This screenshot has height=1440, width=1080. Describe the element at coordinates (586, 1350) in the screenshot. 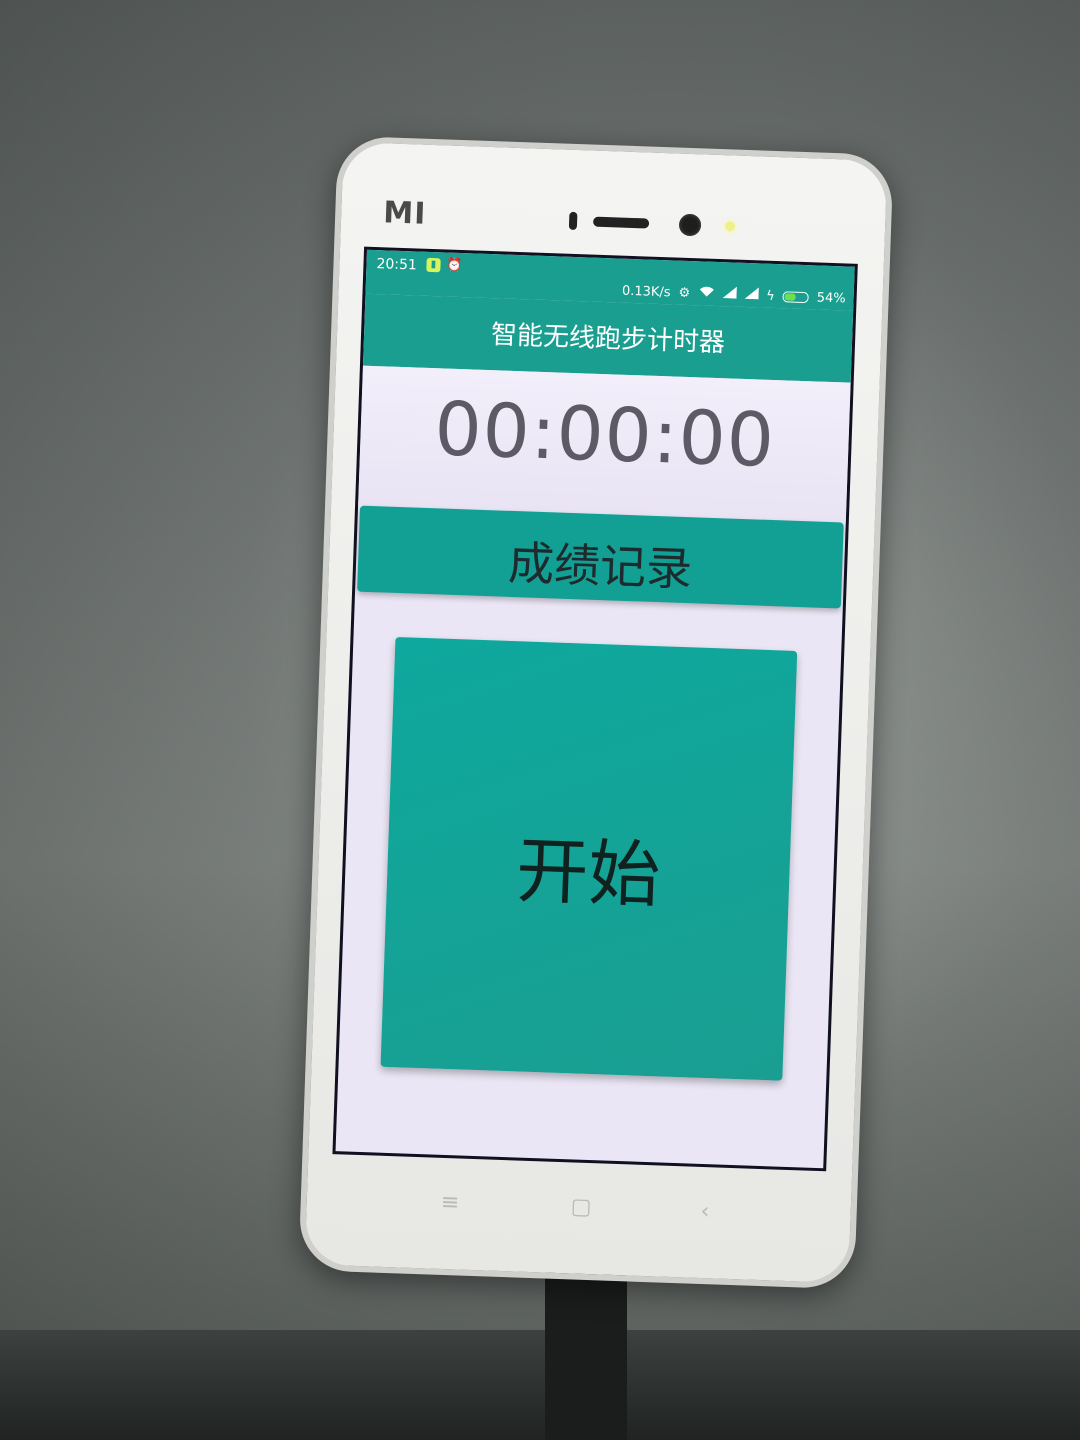

I see `usb-cable` at that location.